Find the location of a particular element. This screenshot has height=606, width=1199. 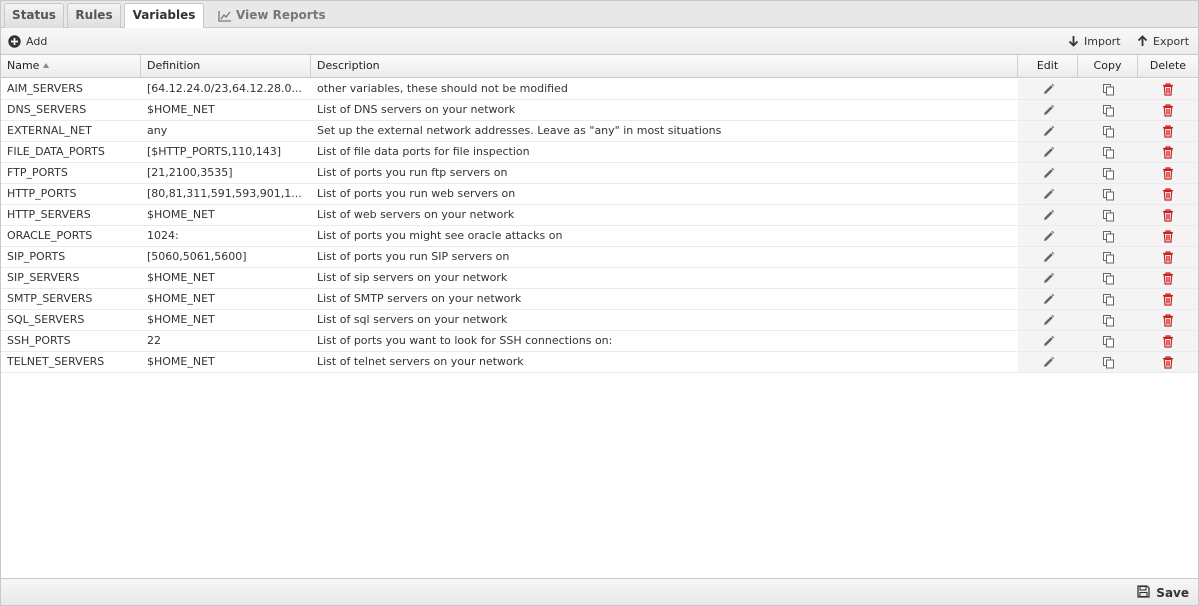

variable-description: List of sql servers on your network is located at coordinates (412, 319).